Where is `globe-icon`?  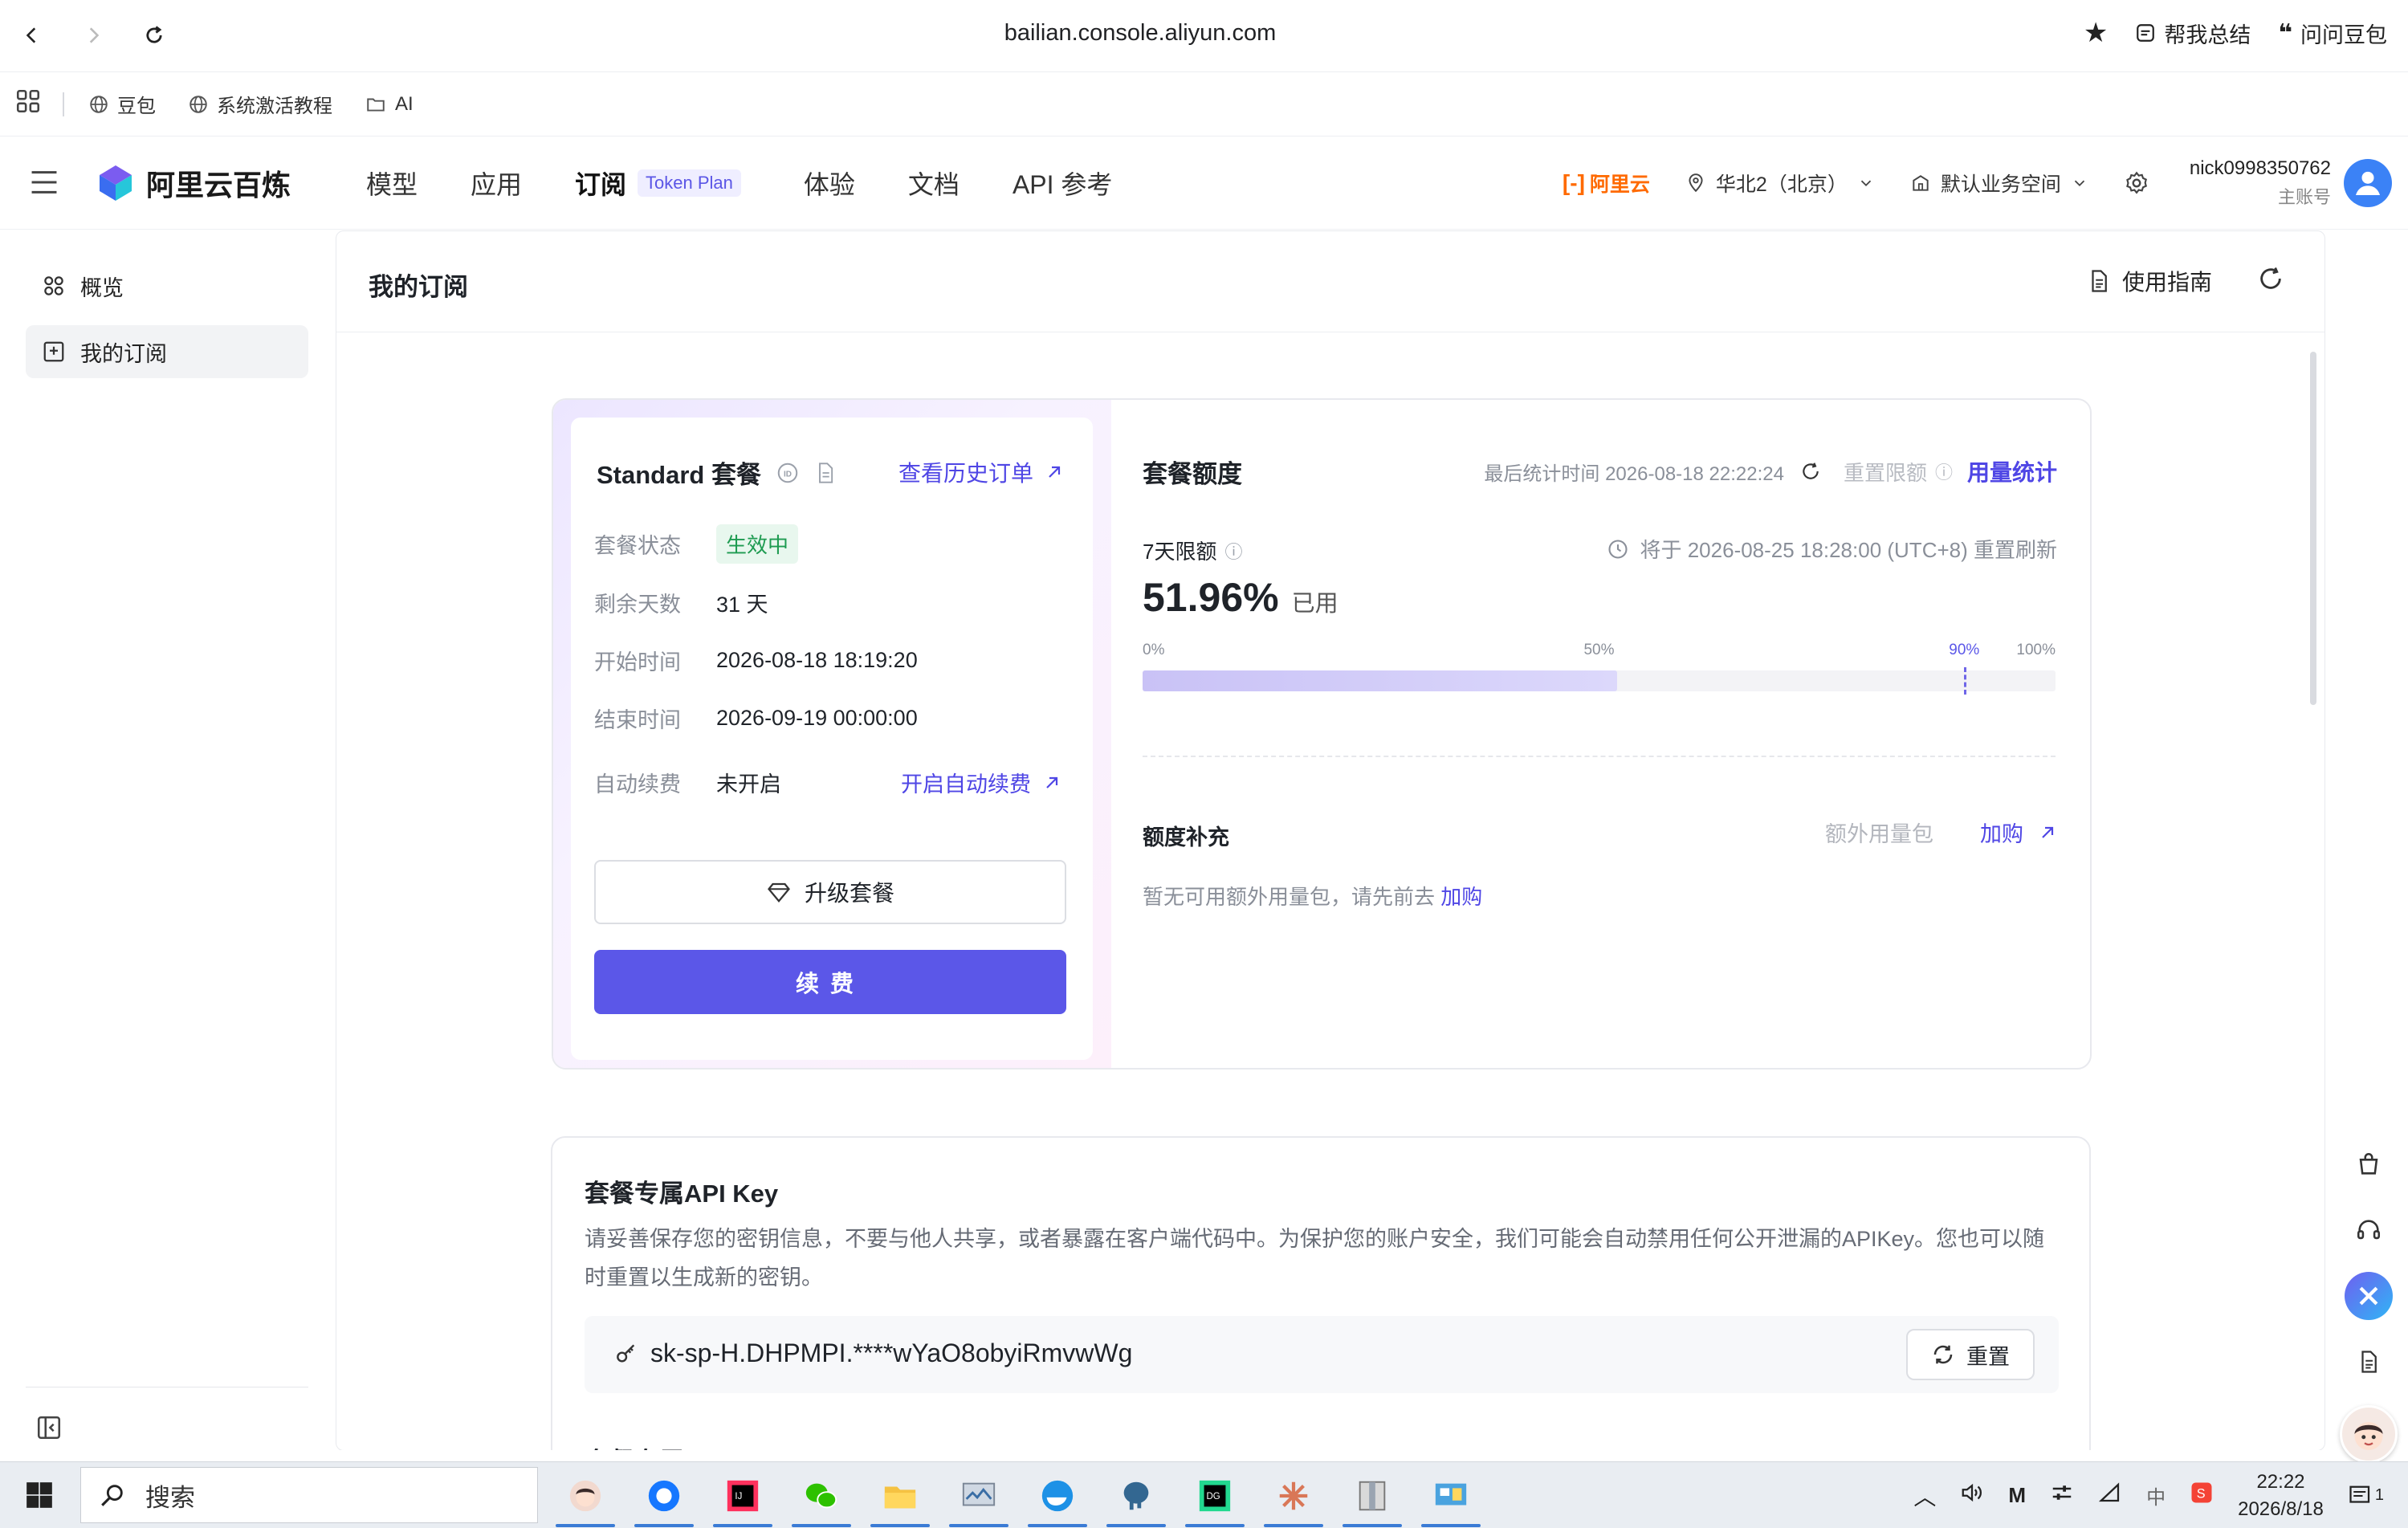
globe-icon is located at coordinates (198, 104).